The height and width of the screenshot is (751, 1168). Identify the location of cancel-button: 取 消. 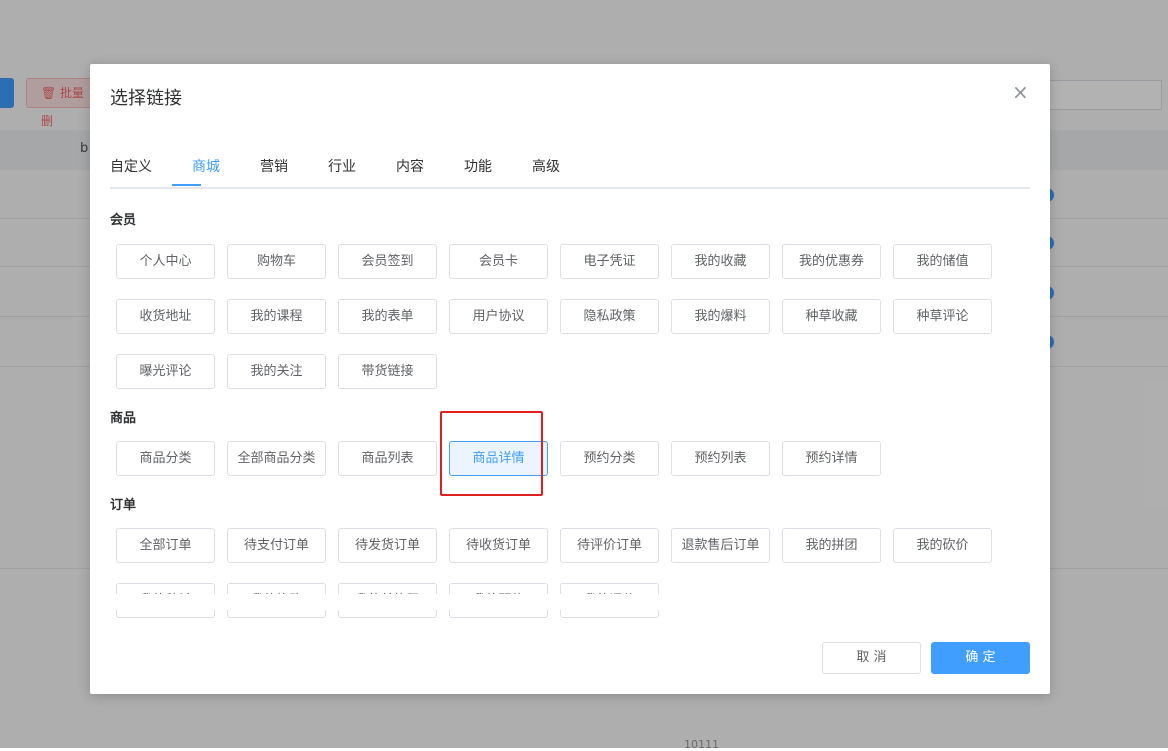
(871, 658).